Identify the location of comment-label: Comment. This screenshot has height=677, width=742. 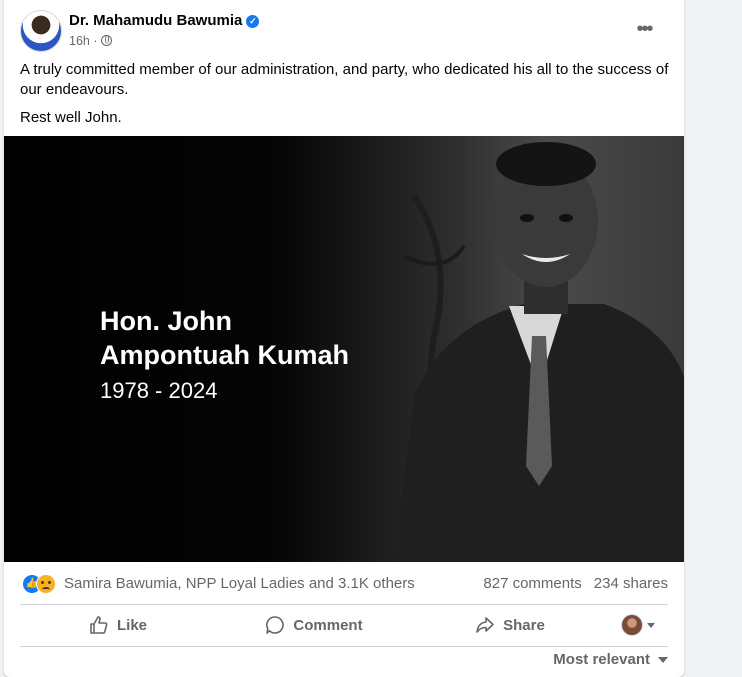
(328, 625).